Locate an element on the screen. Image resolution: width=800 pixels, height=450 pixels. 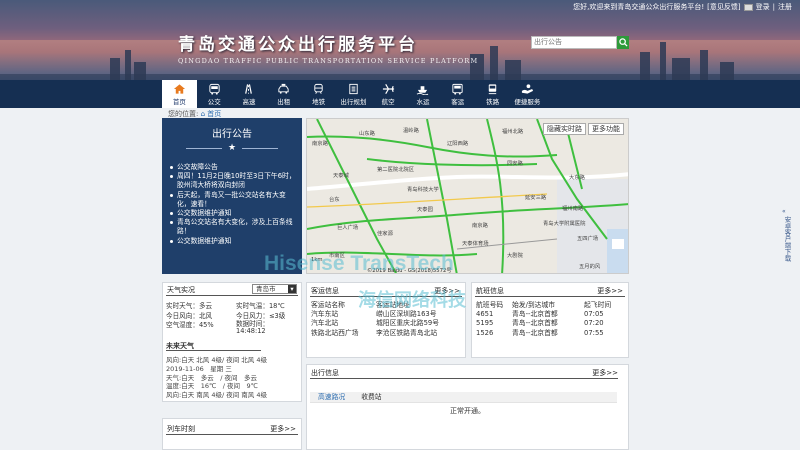
tab-highway-conditions: 高速路况 is located at coordinates (331, 397).